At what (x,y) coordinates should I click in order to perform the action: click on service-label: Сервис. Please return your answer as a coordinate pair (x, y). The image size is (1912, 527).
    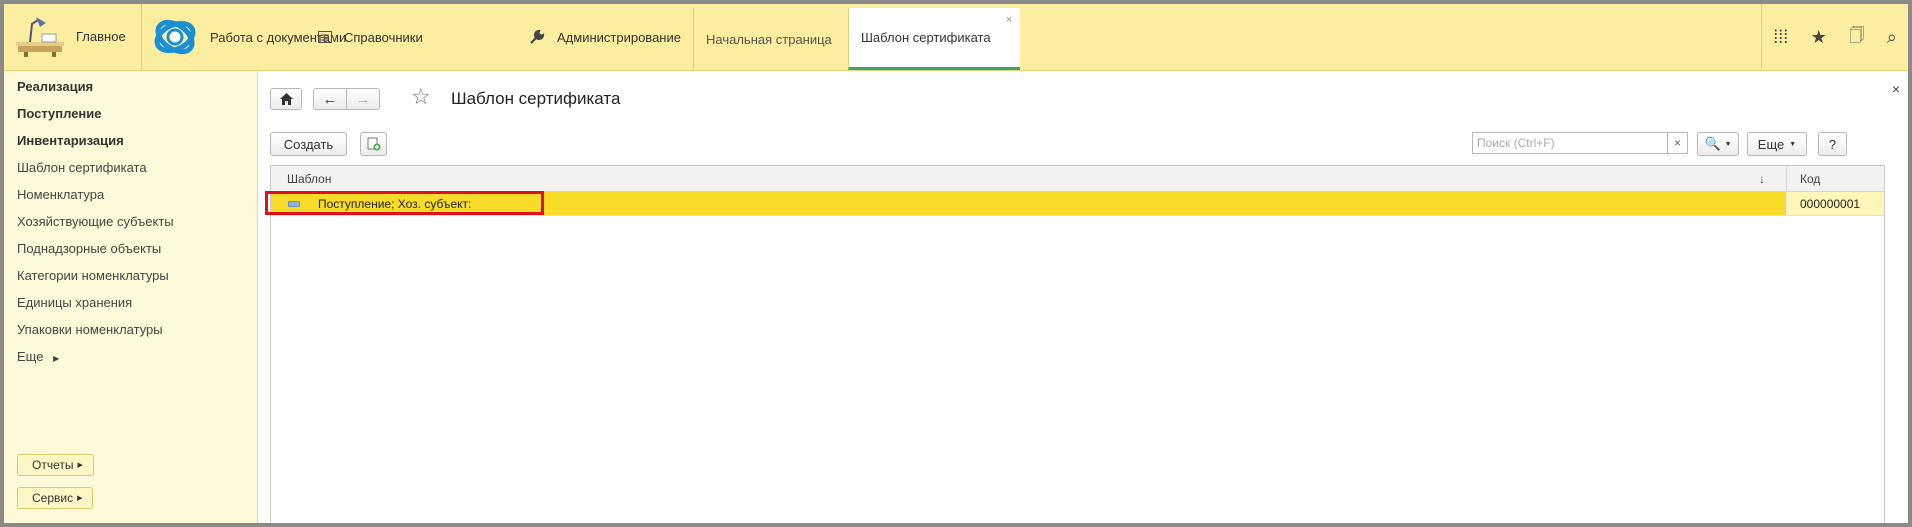
    Looking at the image, I should click on (53, 498).